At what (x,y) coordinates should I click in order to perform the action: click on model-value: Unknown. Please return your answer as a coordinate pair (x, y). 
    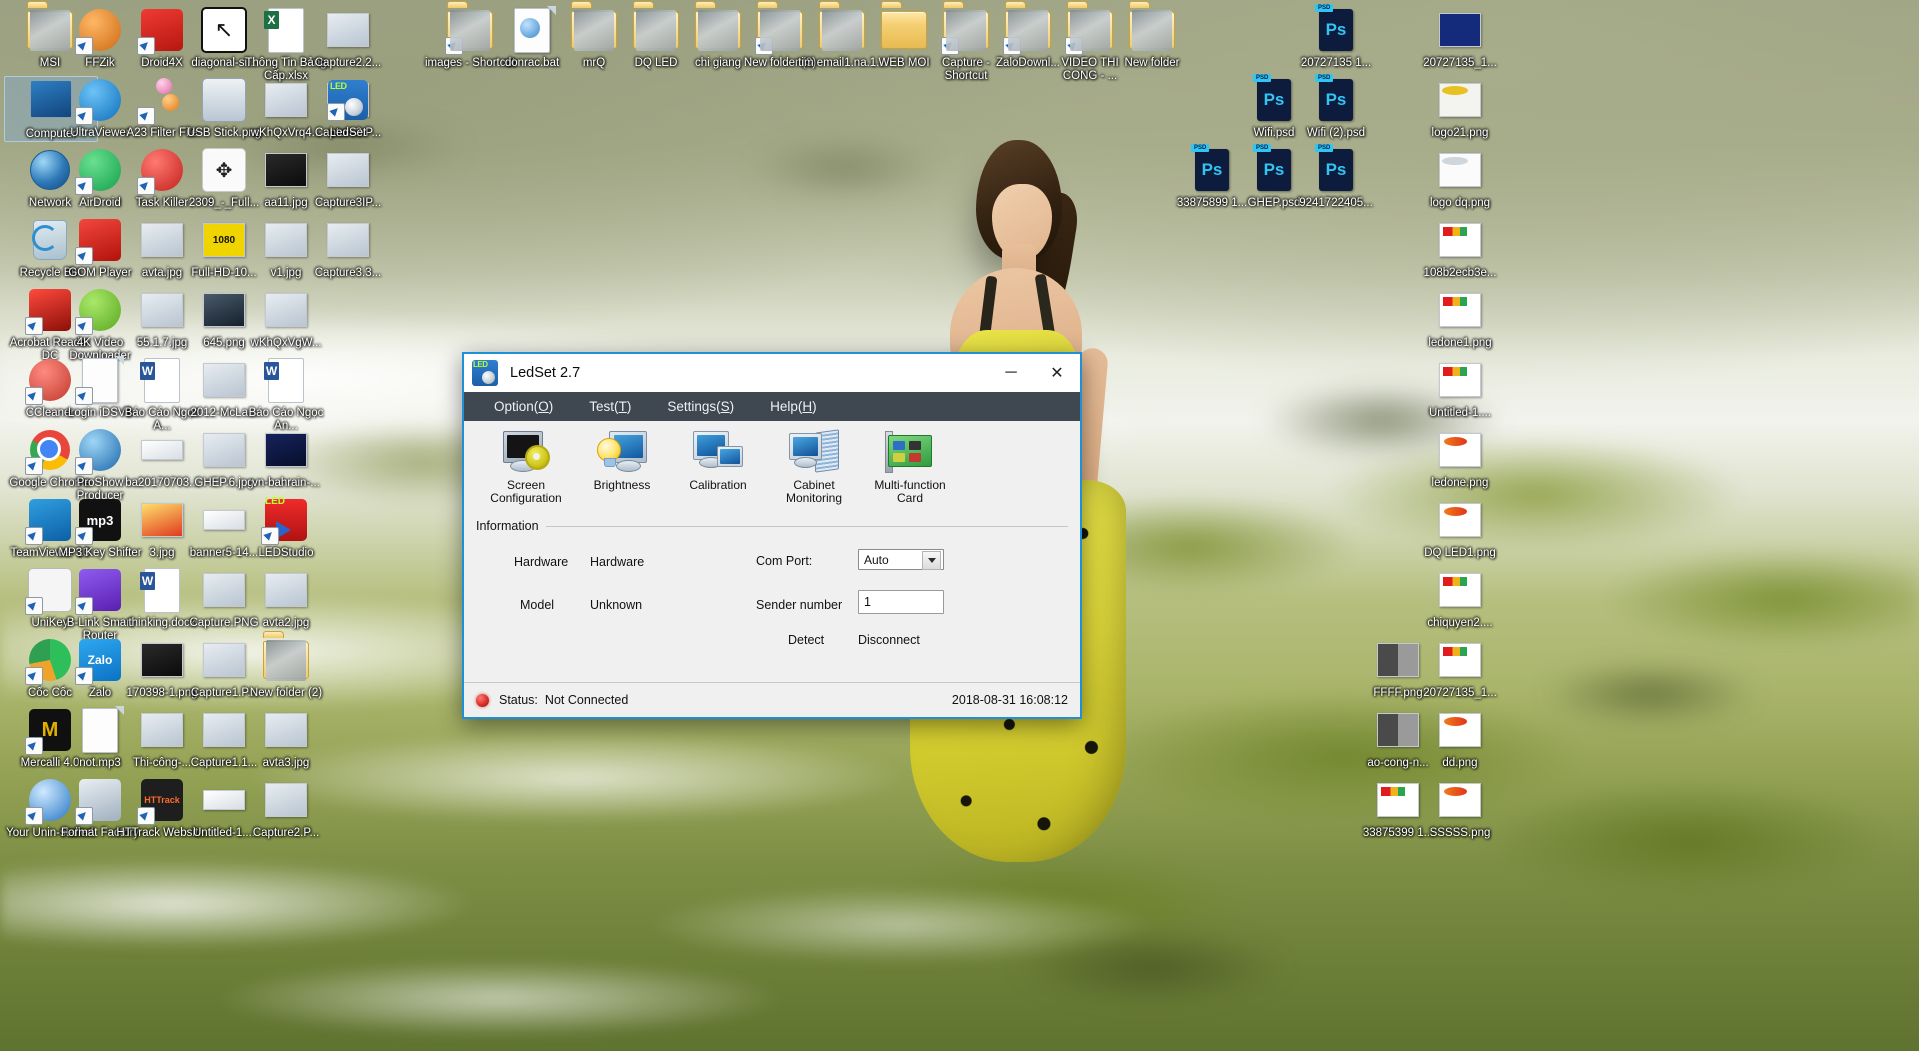
    Looking at the image, I should click on (616, 605).